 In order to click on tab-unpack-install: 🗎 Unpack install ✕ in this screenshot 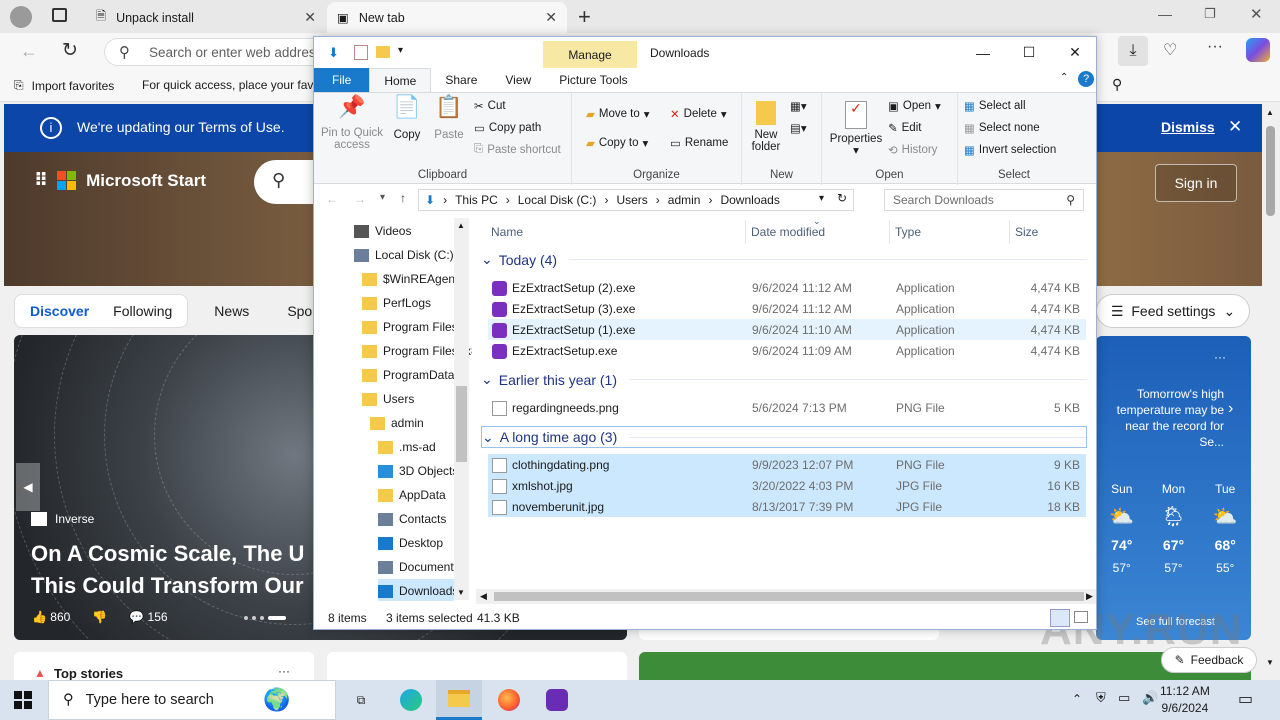, I will do `click(206, 17)`.